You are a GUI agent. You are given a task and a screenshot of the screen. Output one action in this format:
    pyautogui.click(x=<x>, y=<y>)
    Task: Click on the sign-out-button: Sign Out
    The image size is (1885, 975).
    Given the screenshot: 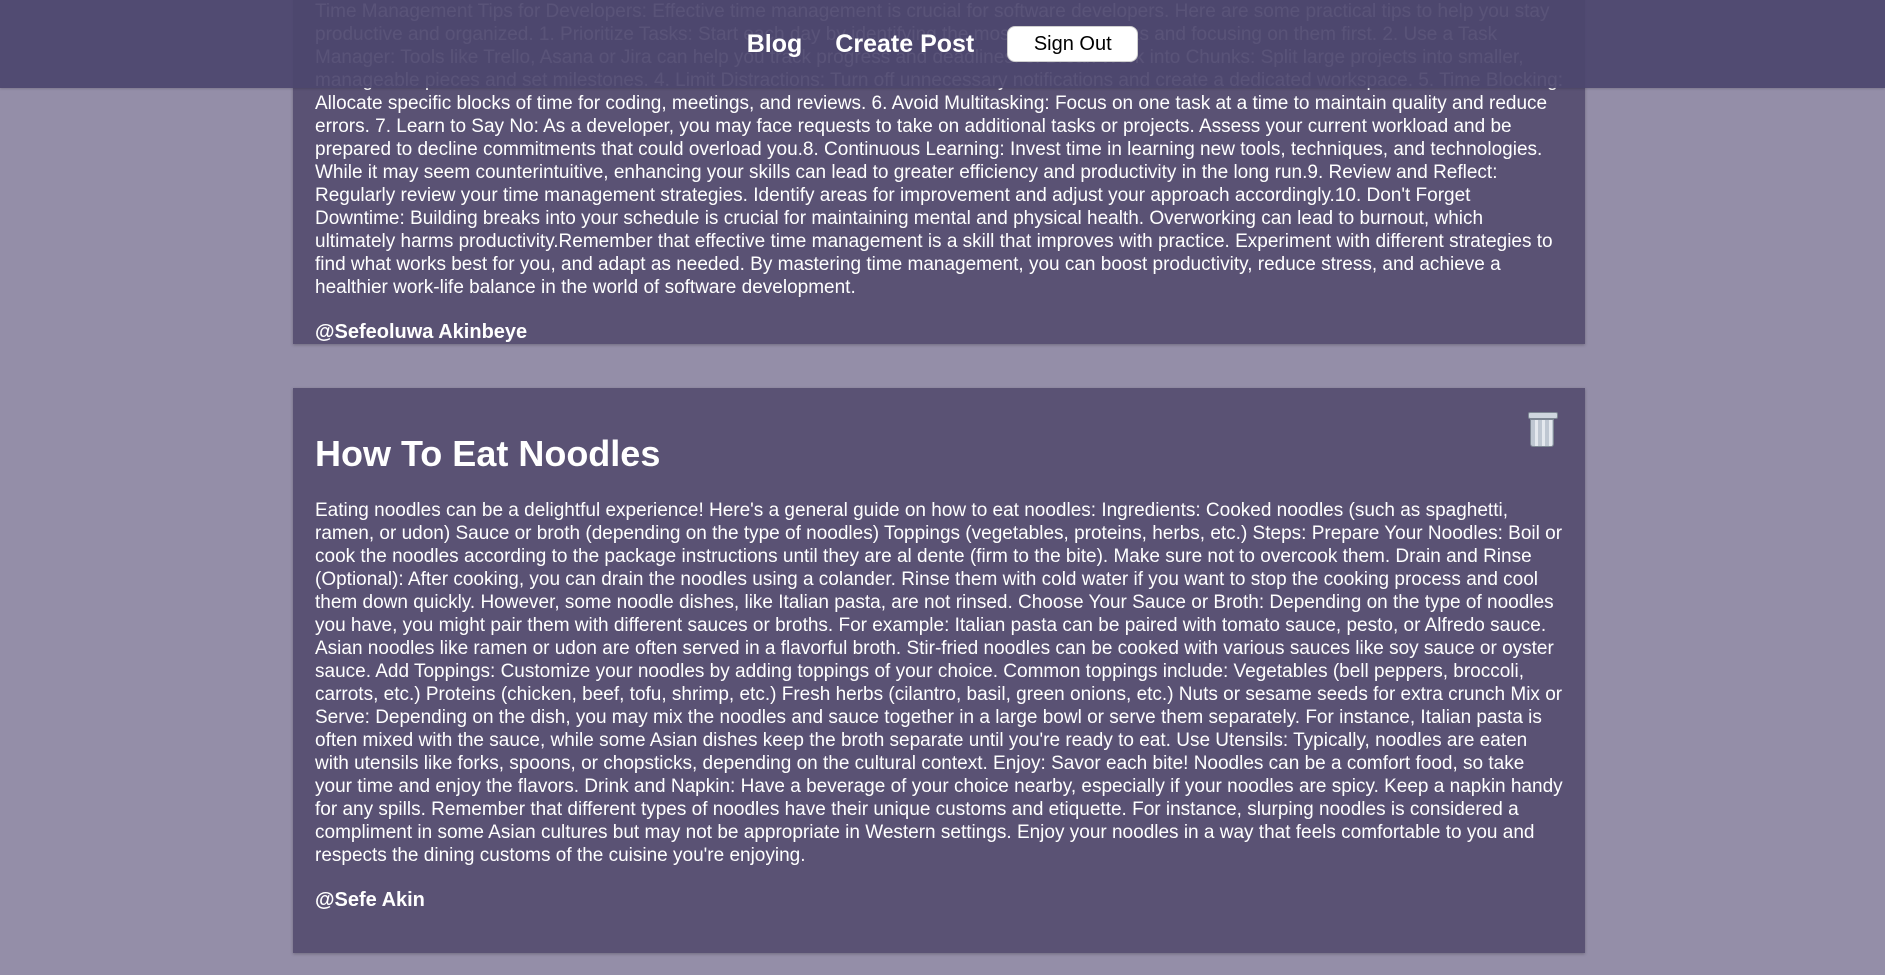 What is the action you would take?
    pyautogui.click(x=1073, y=44)
    